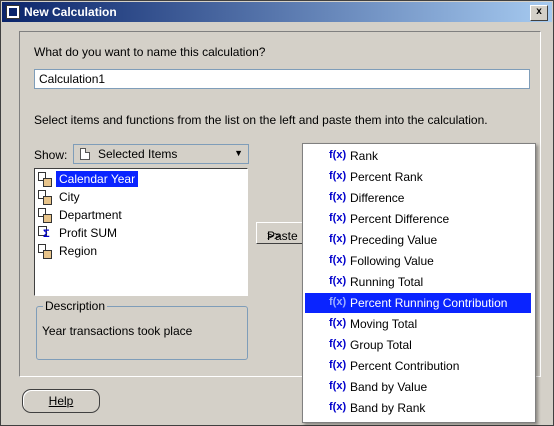 The width and height of the screenshot is (554, 426). I want to click on menu-item-label: Rank, so click(364, 156).